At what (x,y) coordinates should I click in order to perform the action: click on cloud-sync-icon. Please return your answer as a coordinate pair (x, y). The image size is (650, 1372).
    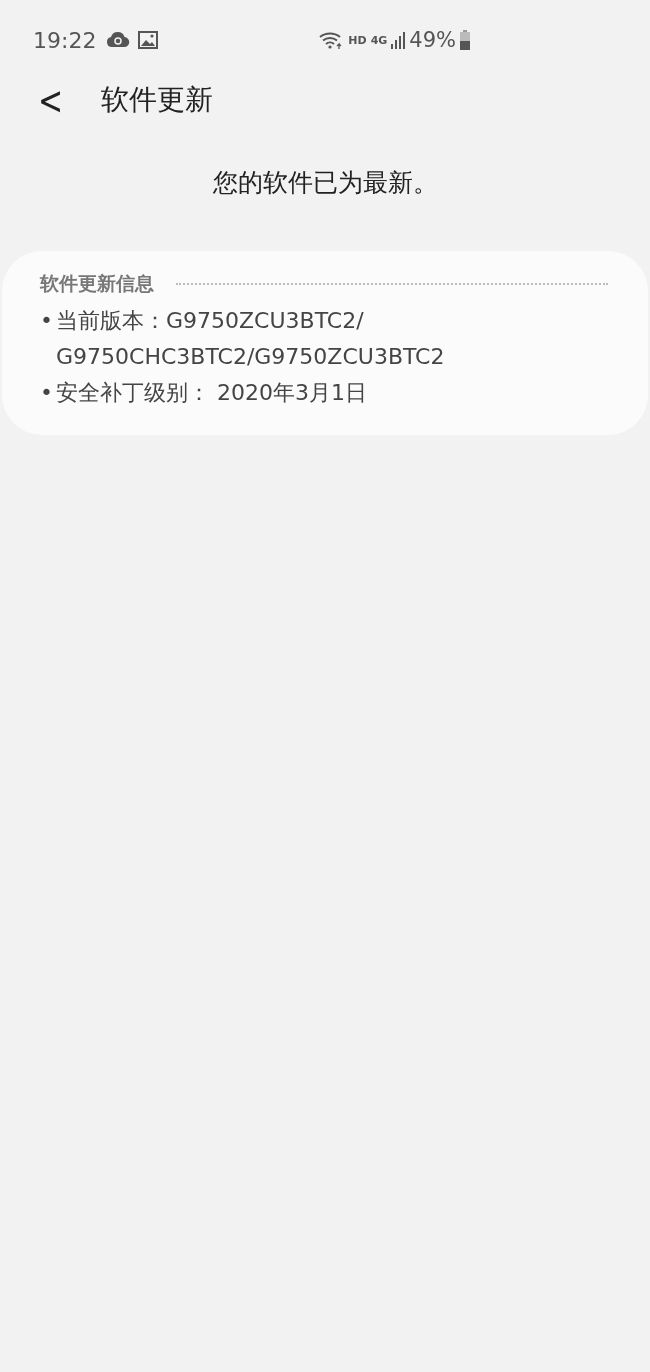
    Looking at the image, I should click on (118, 40).